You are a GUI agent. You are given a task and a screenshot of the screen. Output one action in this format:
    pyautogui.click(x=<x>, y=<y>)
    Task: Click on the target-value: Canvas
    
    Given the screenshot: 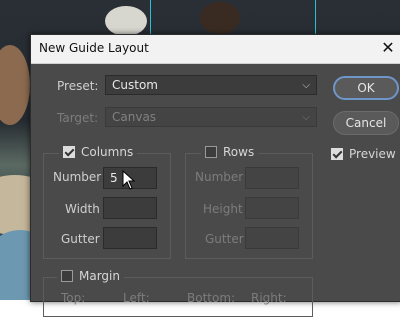 What is the action you would take?
    pyautogui.click(x=134, y=117)
    